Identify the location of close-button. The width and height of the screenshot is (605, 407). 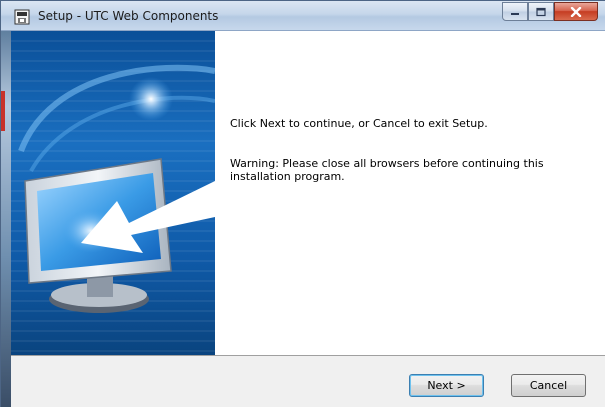
(576, 11).